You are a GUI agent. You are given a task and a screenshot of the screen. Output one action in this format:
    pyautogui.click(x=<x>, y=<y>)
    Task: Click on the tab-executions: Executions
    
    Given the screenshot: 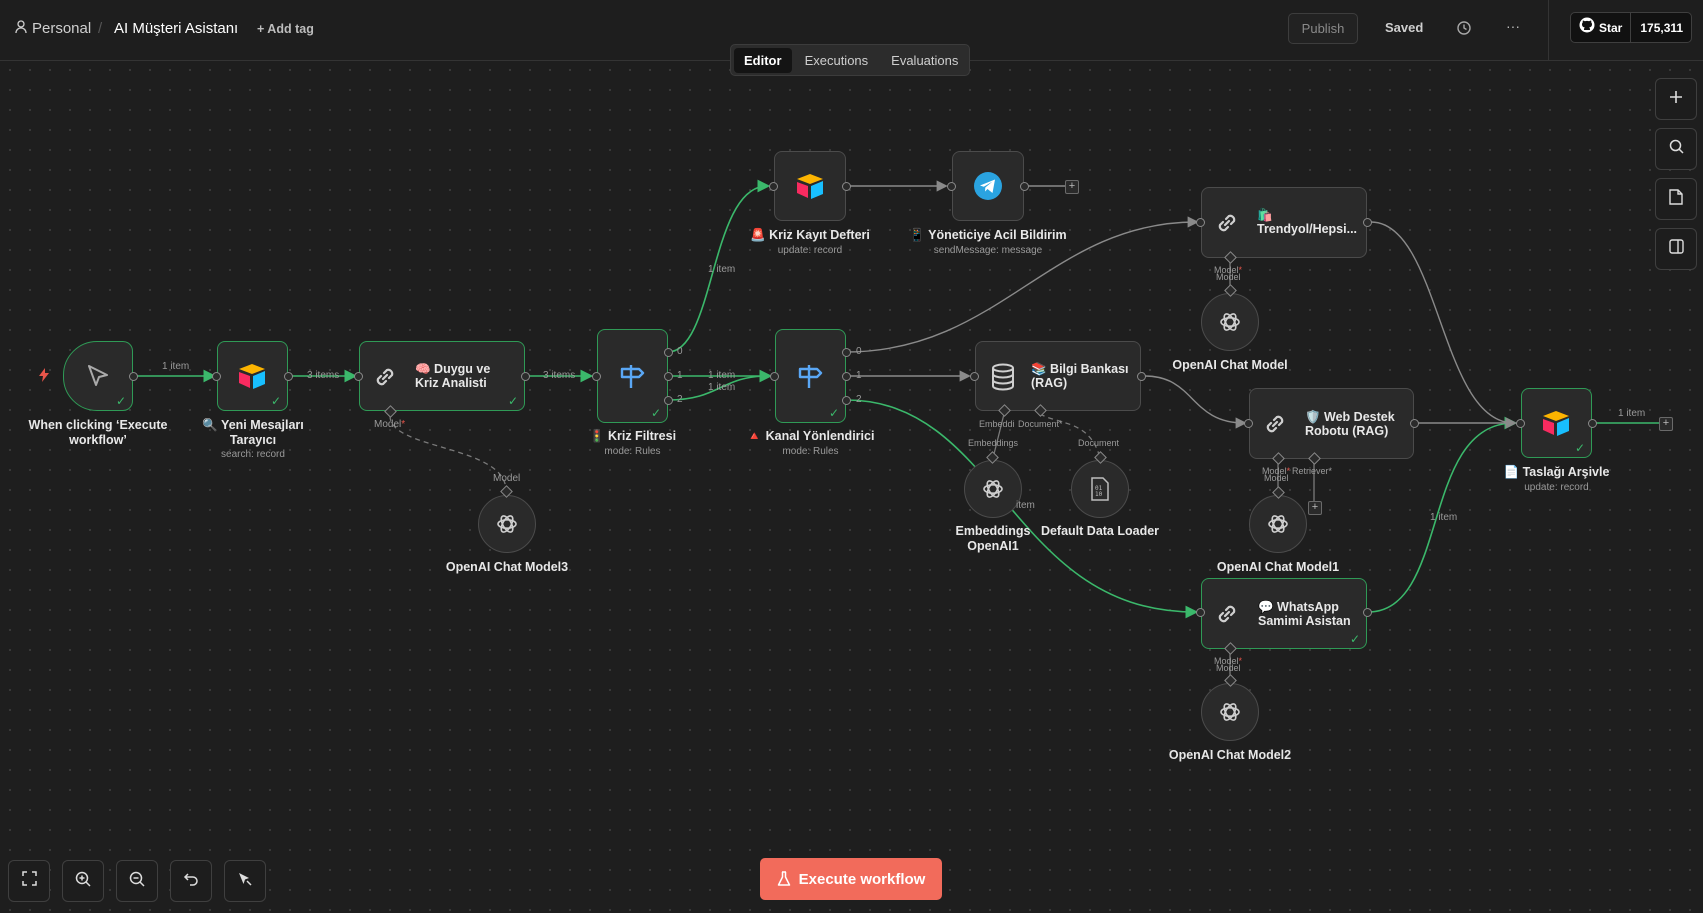 What is the action you would take?
    pyautogui.click(x=837, y=60)
    